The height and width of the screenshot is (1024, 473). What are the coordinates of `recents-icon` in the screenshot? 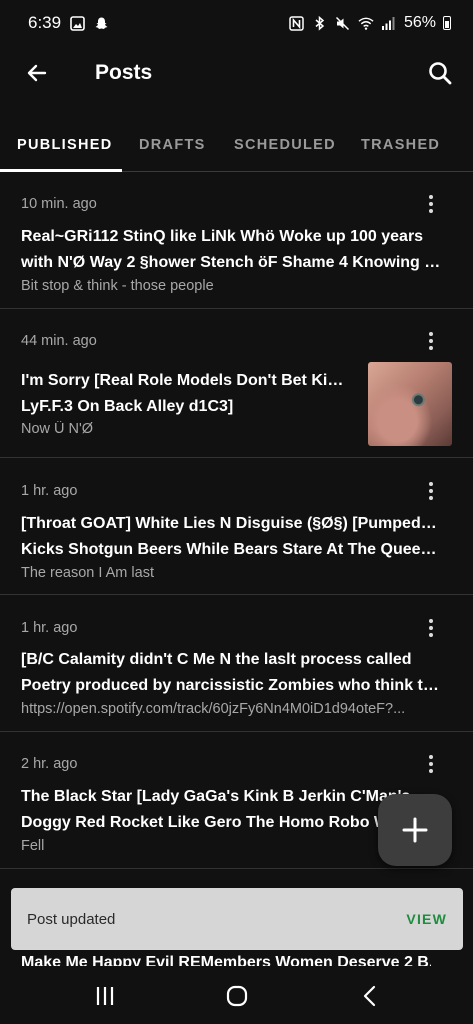 It's located at (105, 996).